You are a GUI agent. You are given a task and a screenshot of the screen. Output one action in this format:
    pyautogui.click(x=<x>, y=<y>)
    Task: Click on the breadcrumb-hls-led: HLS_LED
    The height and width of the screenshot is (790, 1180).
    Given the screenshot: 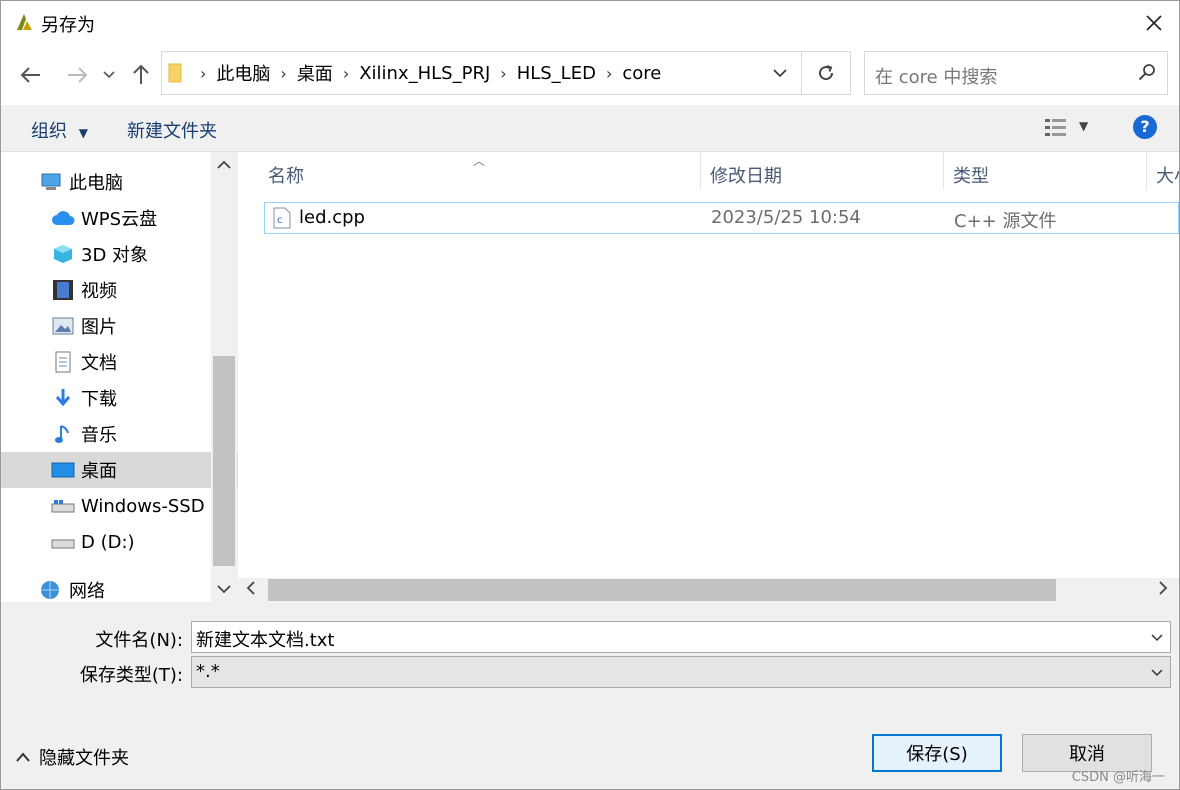 What is the action you would take?
    pyautogui.click(x=556, y=73)
    